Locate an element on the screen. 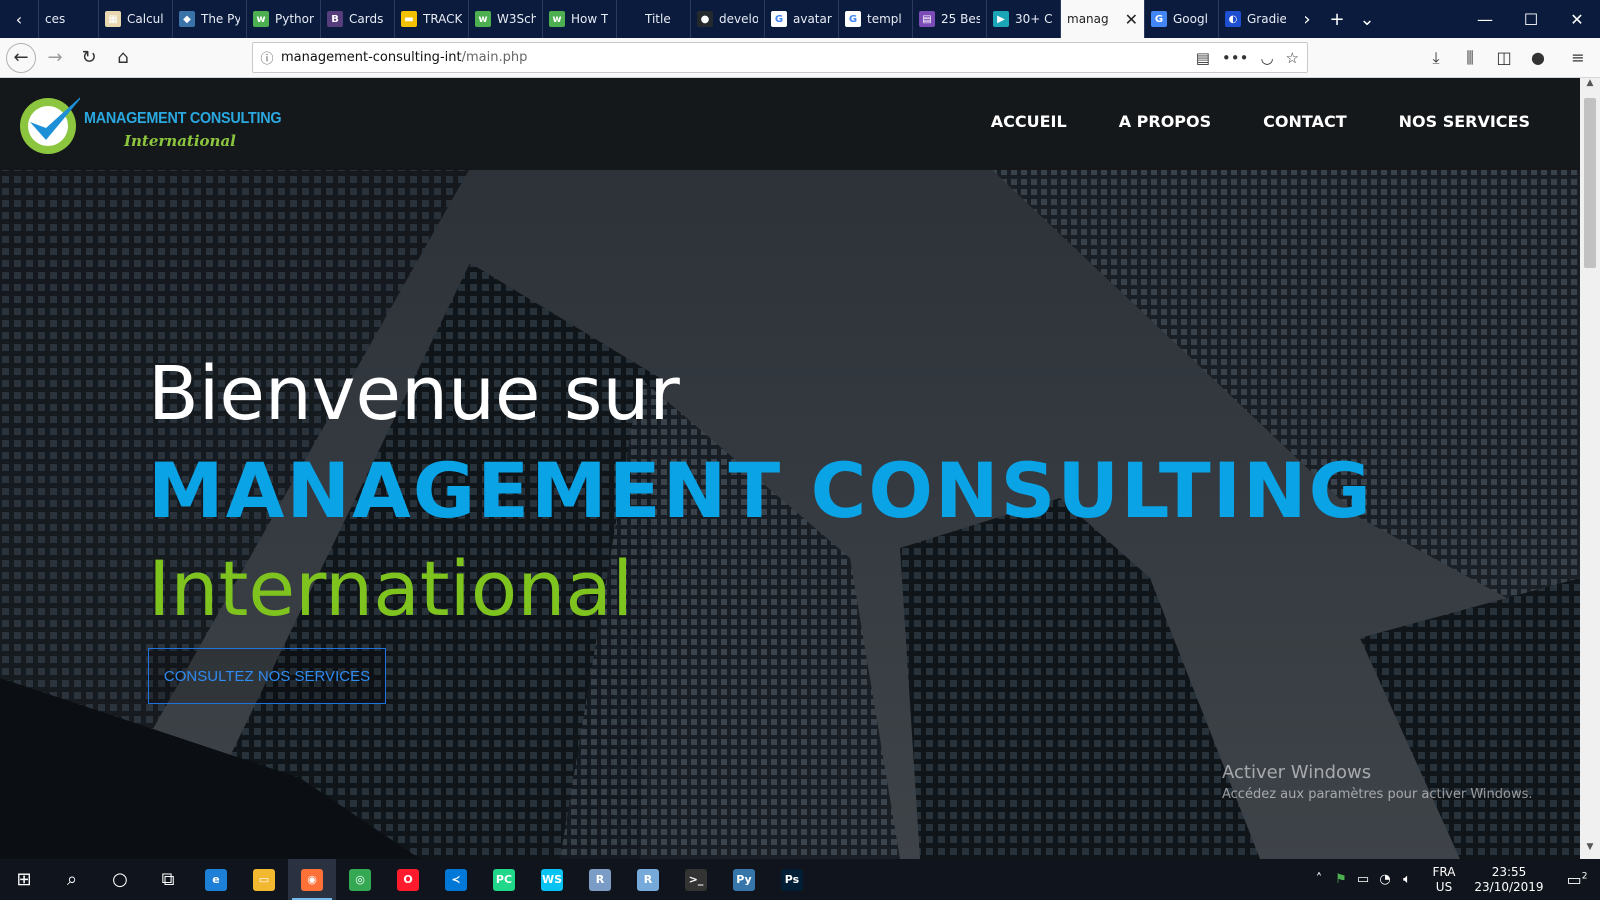 The width and height of the screenshot is (1600, 900). browser-tab: Title is located at coordinates (653, 19).